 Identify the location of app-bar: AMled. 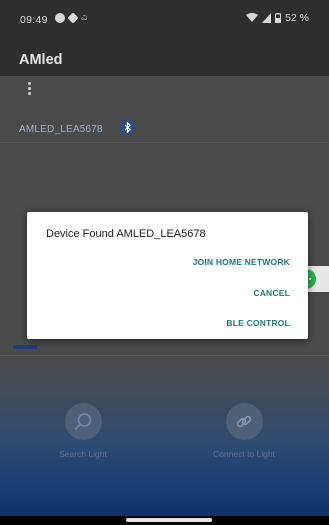
(164, 58).